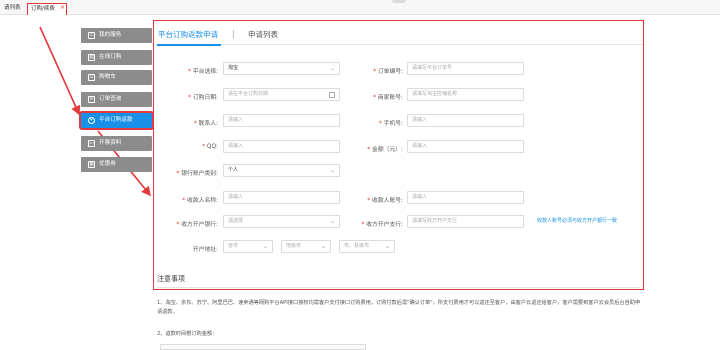 The width and height of the screenshot is (720, 350). What do you see at coordinates (188, 34) in the screenshot?
I see `tab-refund-application: 平台订购返款申请` at bounding box center [188, 34].